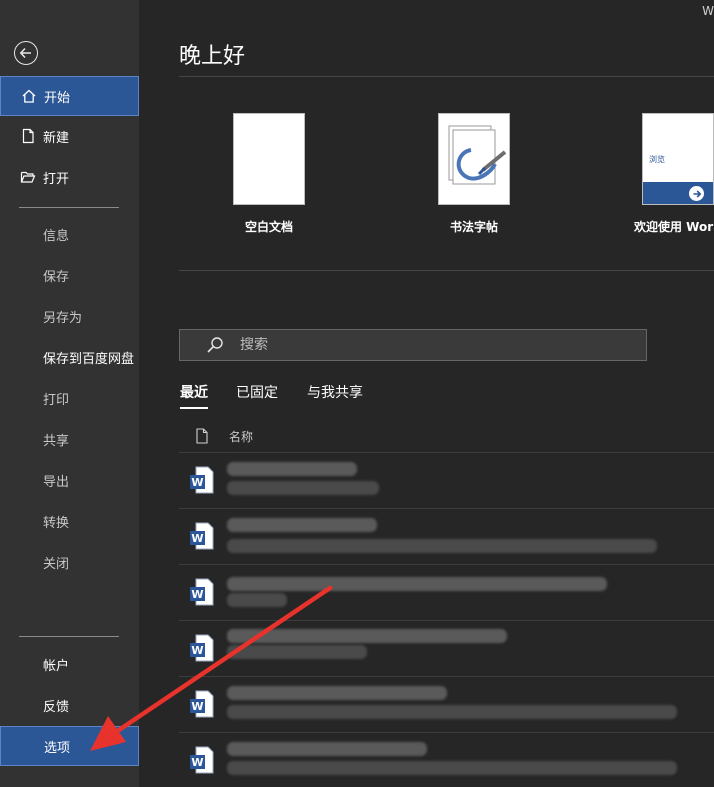 This screenshot has width=714, height=787. Describe the element at coordinates (268, 227) in the screenshot. I see `template-blank-label: 空白文档` at that location.